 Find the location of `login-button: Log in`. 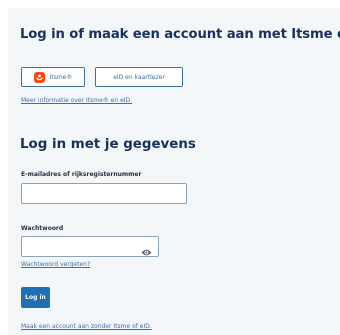

login-button: Log in is located at coordinates (35, 297).